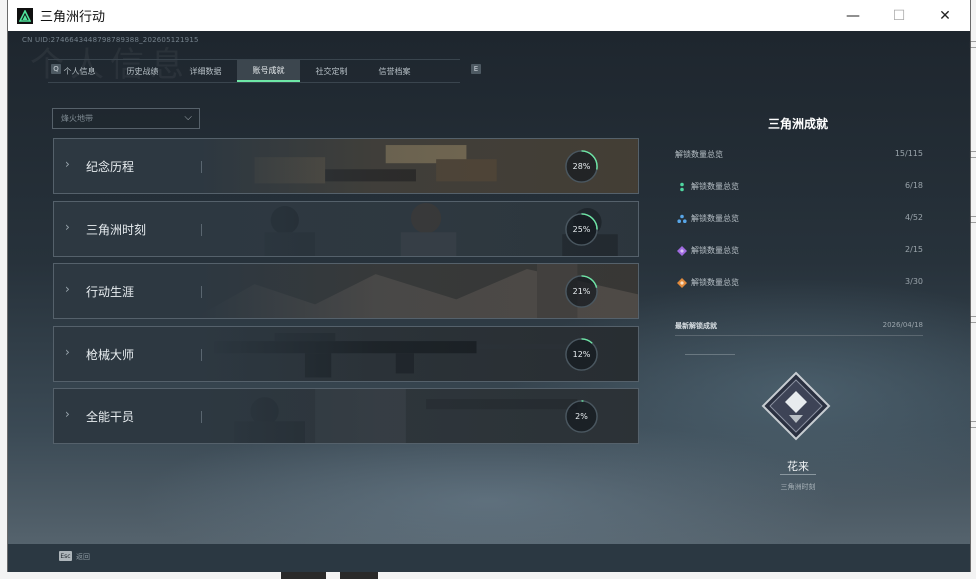 This screenshot has width=976, height=579. I want to click on tab-label: 详细数据, so click(205, 71).